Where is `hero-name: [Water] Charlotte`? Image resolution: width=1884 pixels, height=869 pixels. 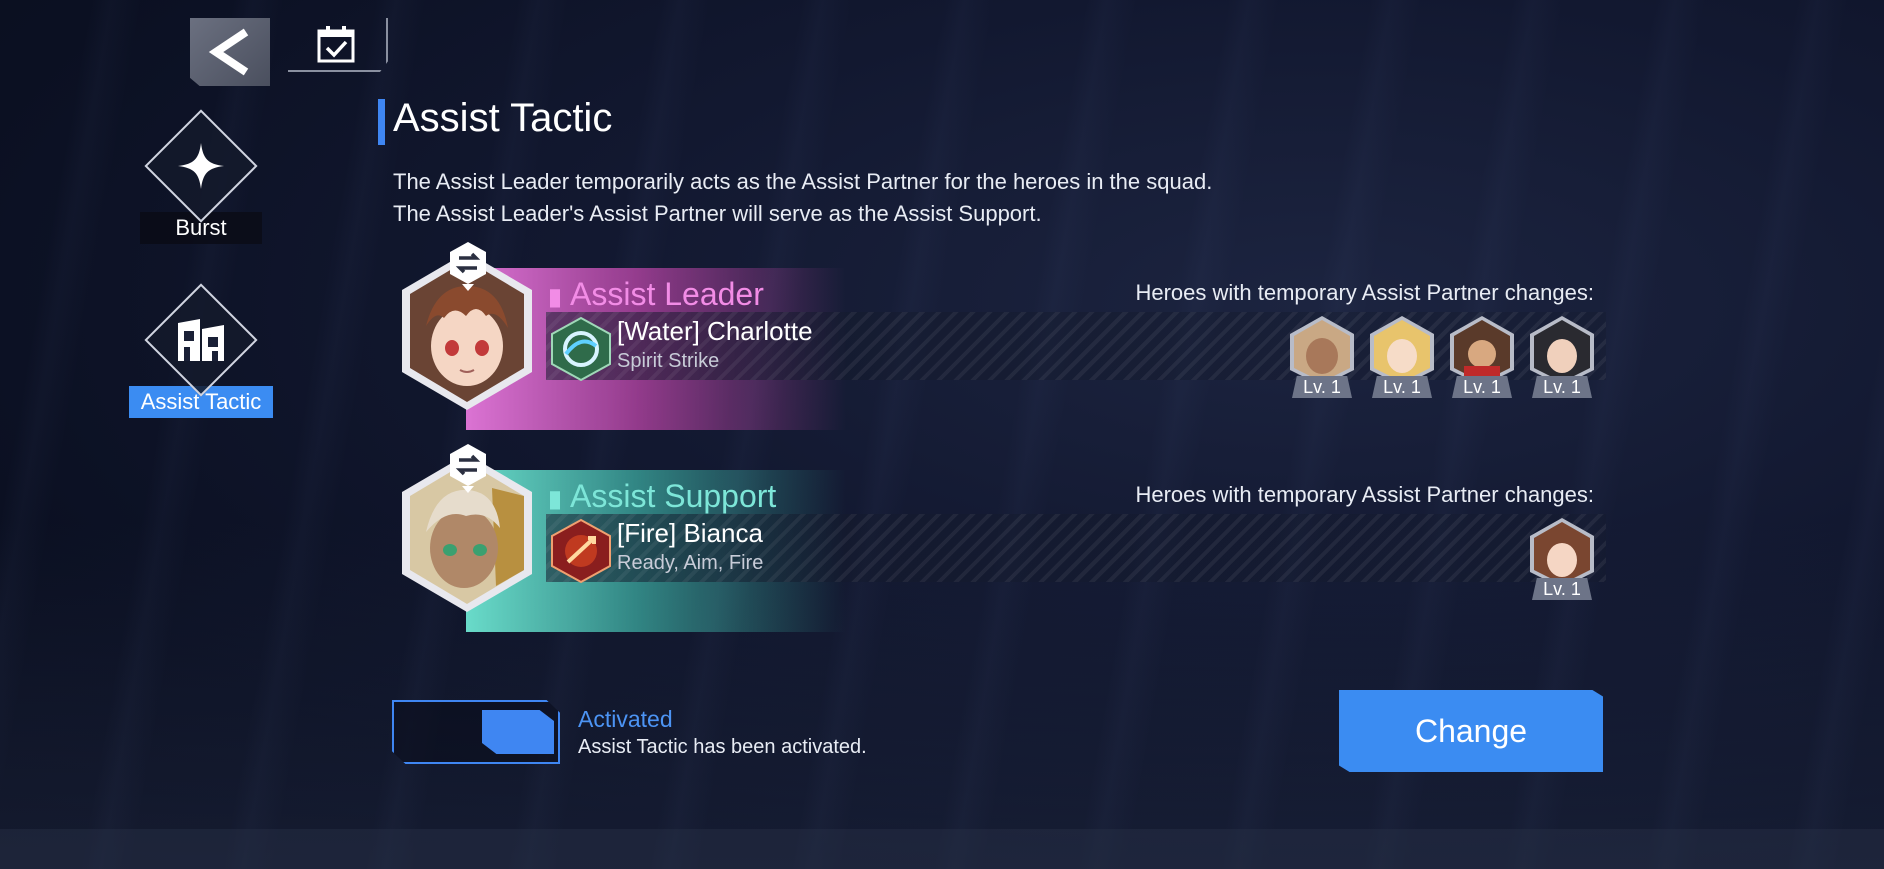 hero-name: [Water] Charlotte is located at coordinates (715, 331).